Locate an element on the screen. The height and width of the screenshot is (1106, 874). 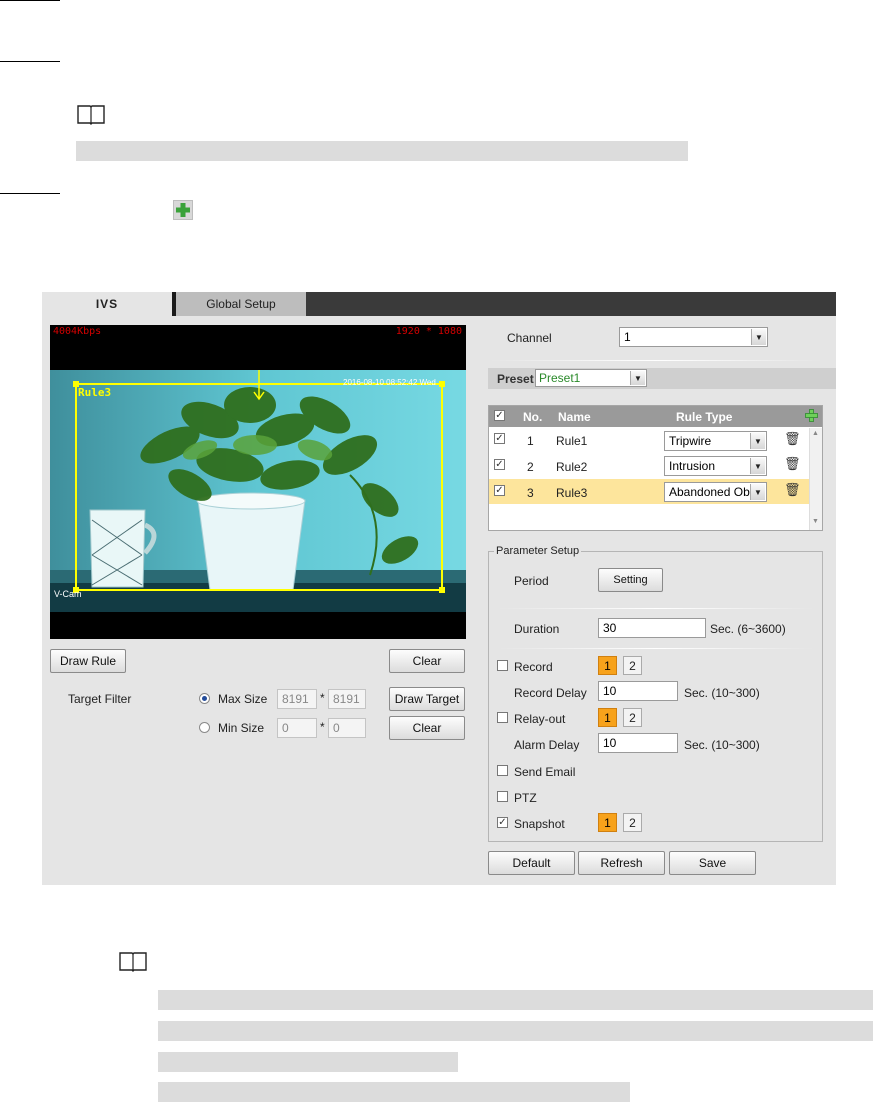
snapshot-checkbox: ✓ is located at coordinates (502, 822).